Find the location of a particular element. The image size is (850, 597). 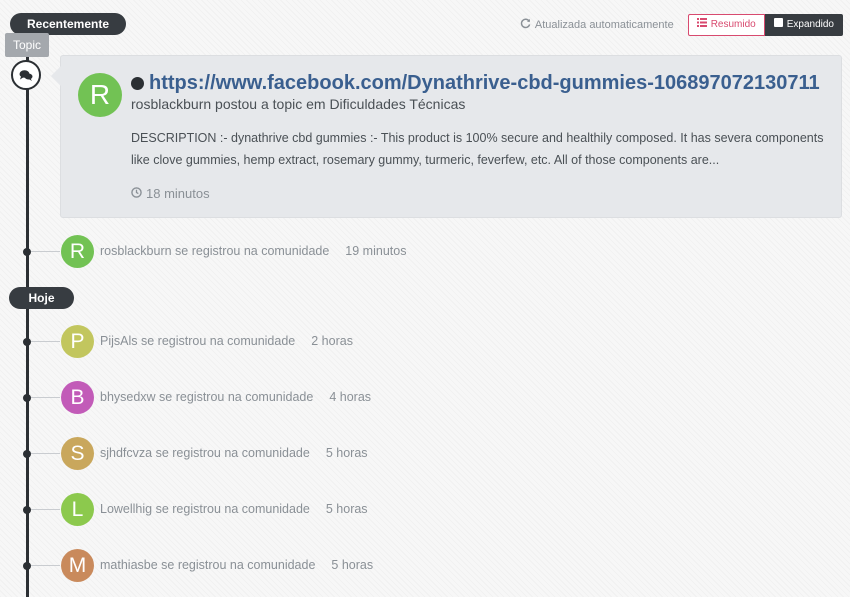

refresh-icon is located at coordinates (527, 25).